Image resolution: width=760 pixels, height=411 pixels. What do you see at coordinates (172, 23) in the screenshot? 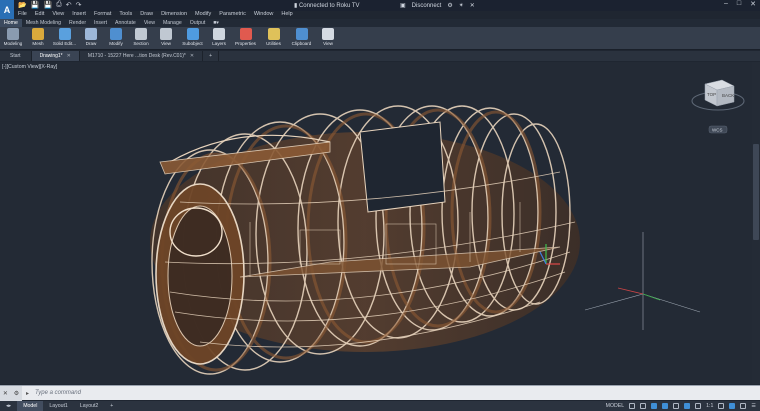
I see `ribbon-tab-manage: Manage` at bounding box center [172, 23].